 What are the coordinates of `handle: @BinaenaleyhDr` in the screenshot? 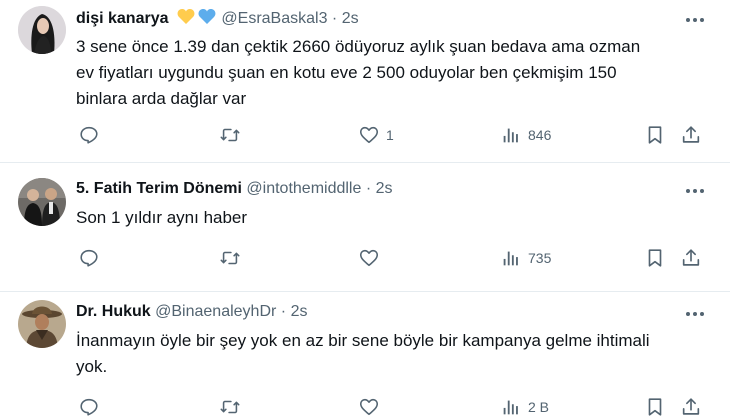 It's located at (215, 311).